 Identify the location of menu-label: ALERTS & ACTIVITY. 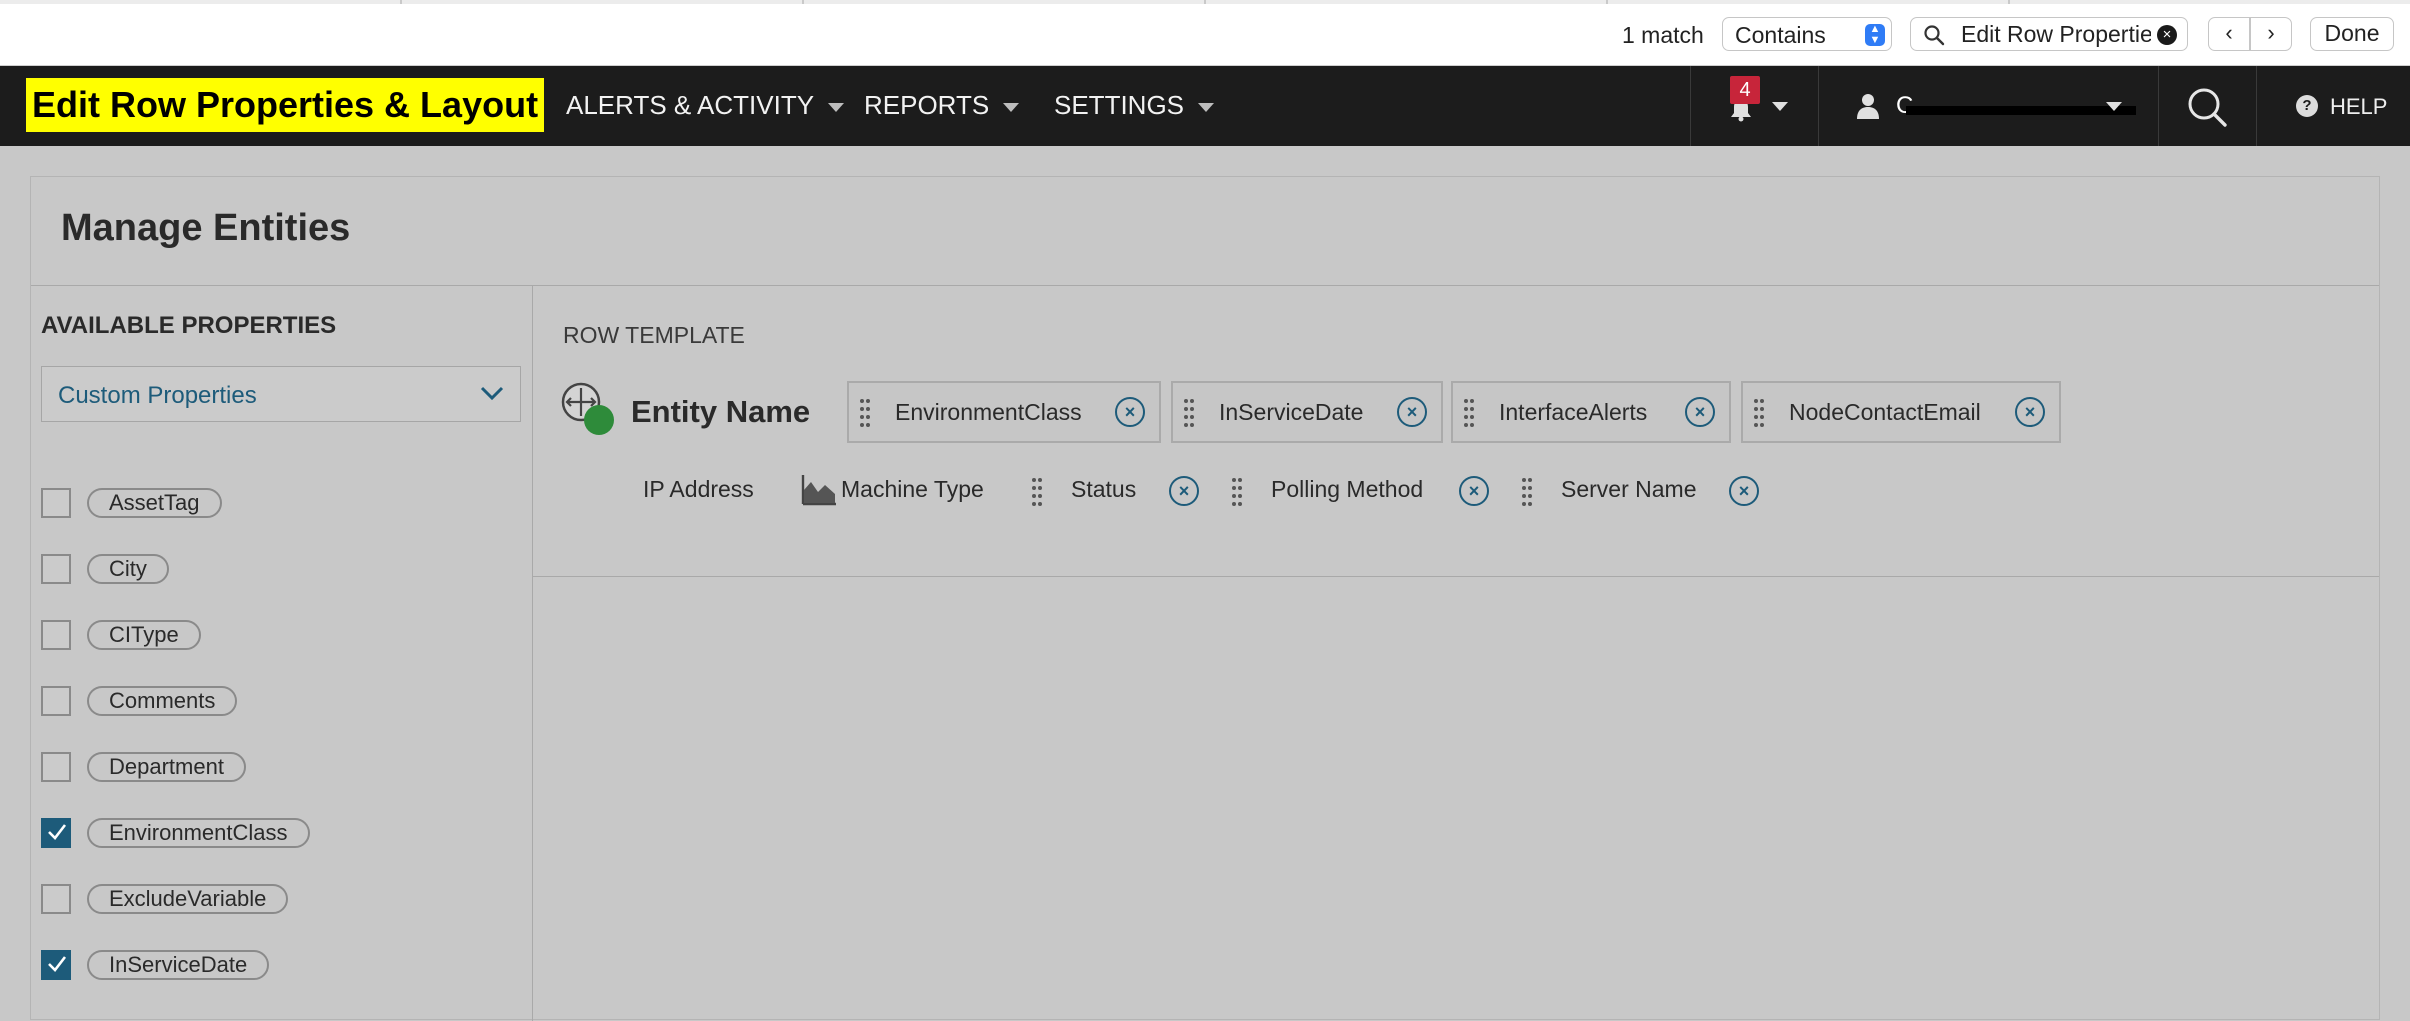
(690, 105).